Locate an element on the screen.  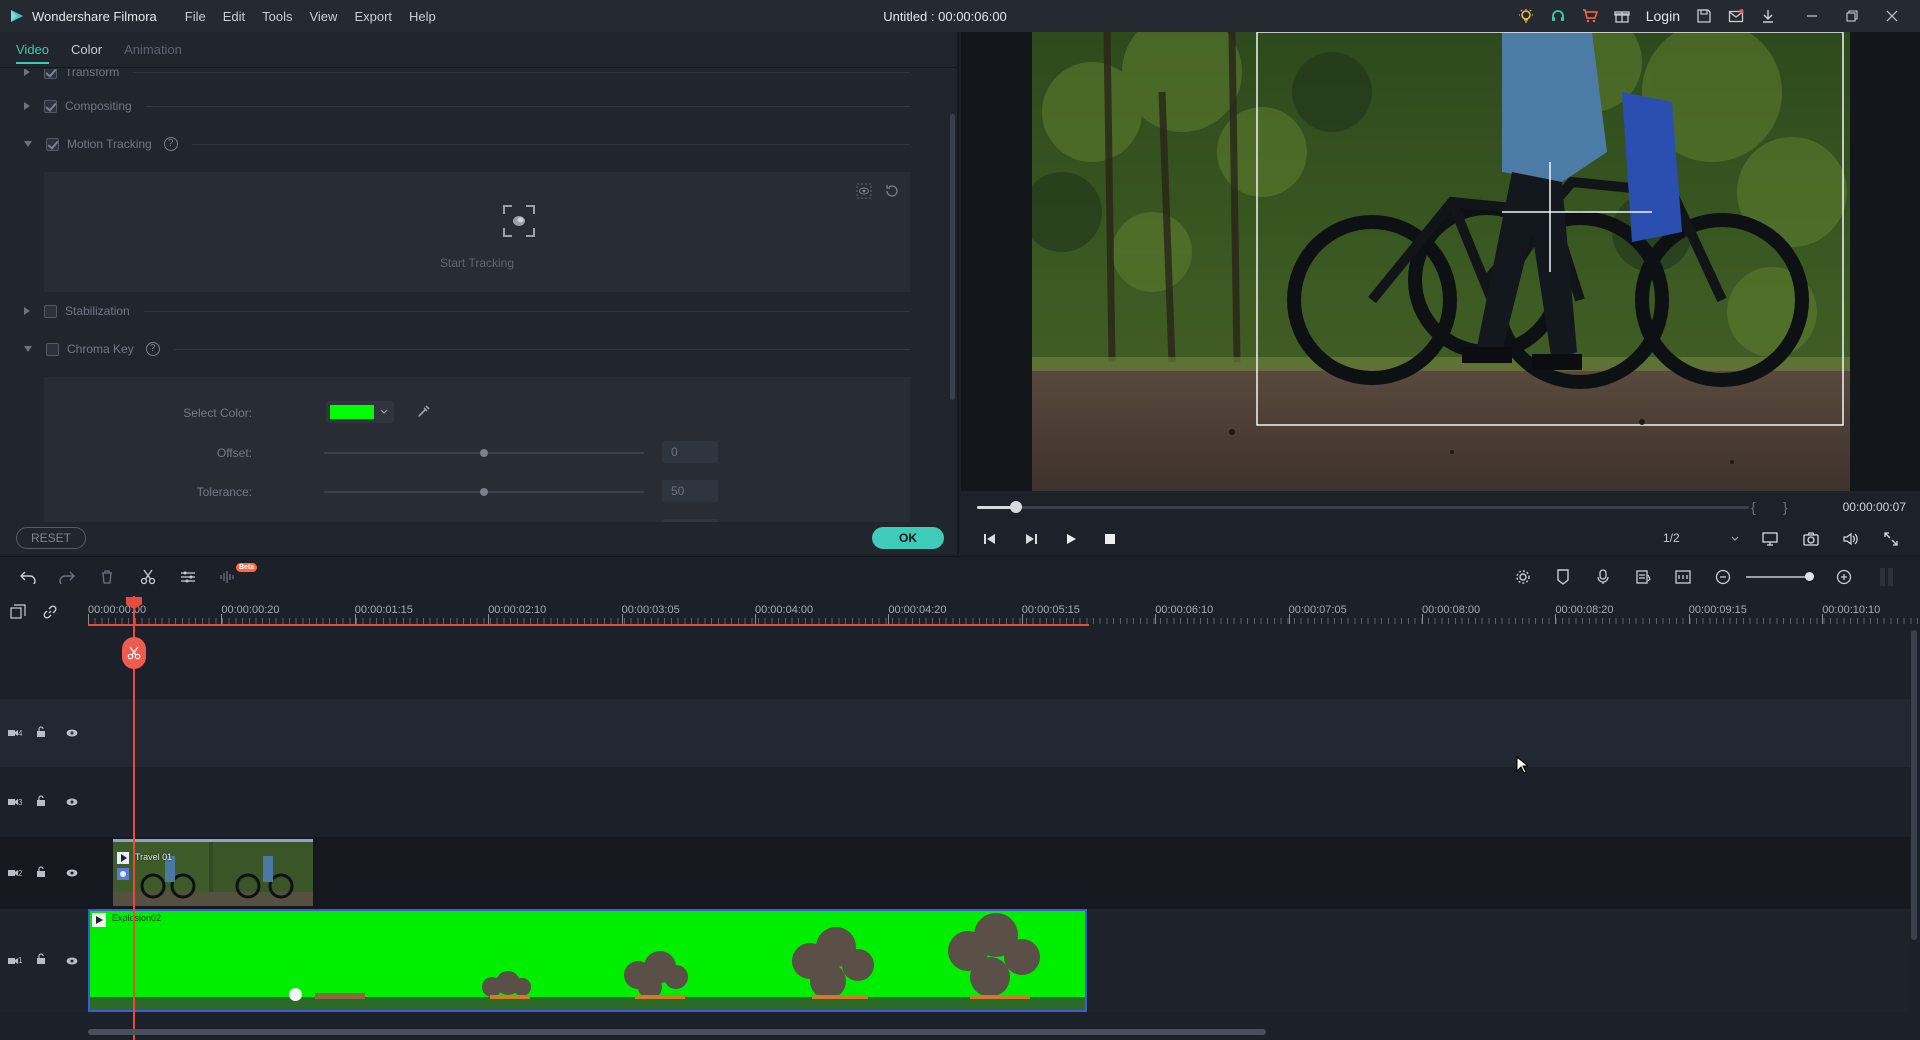
offset-slider is located at coordinates (484, 453).